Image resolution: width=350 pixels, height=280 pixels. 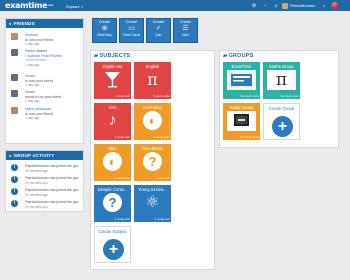 I want to click on quiz-icon: ✓, so click(x=158, y=28).